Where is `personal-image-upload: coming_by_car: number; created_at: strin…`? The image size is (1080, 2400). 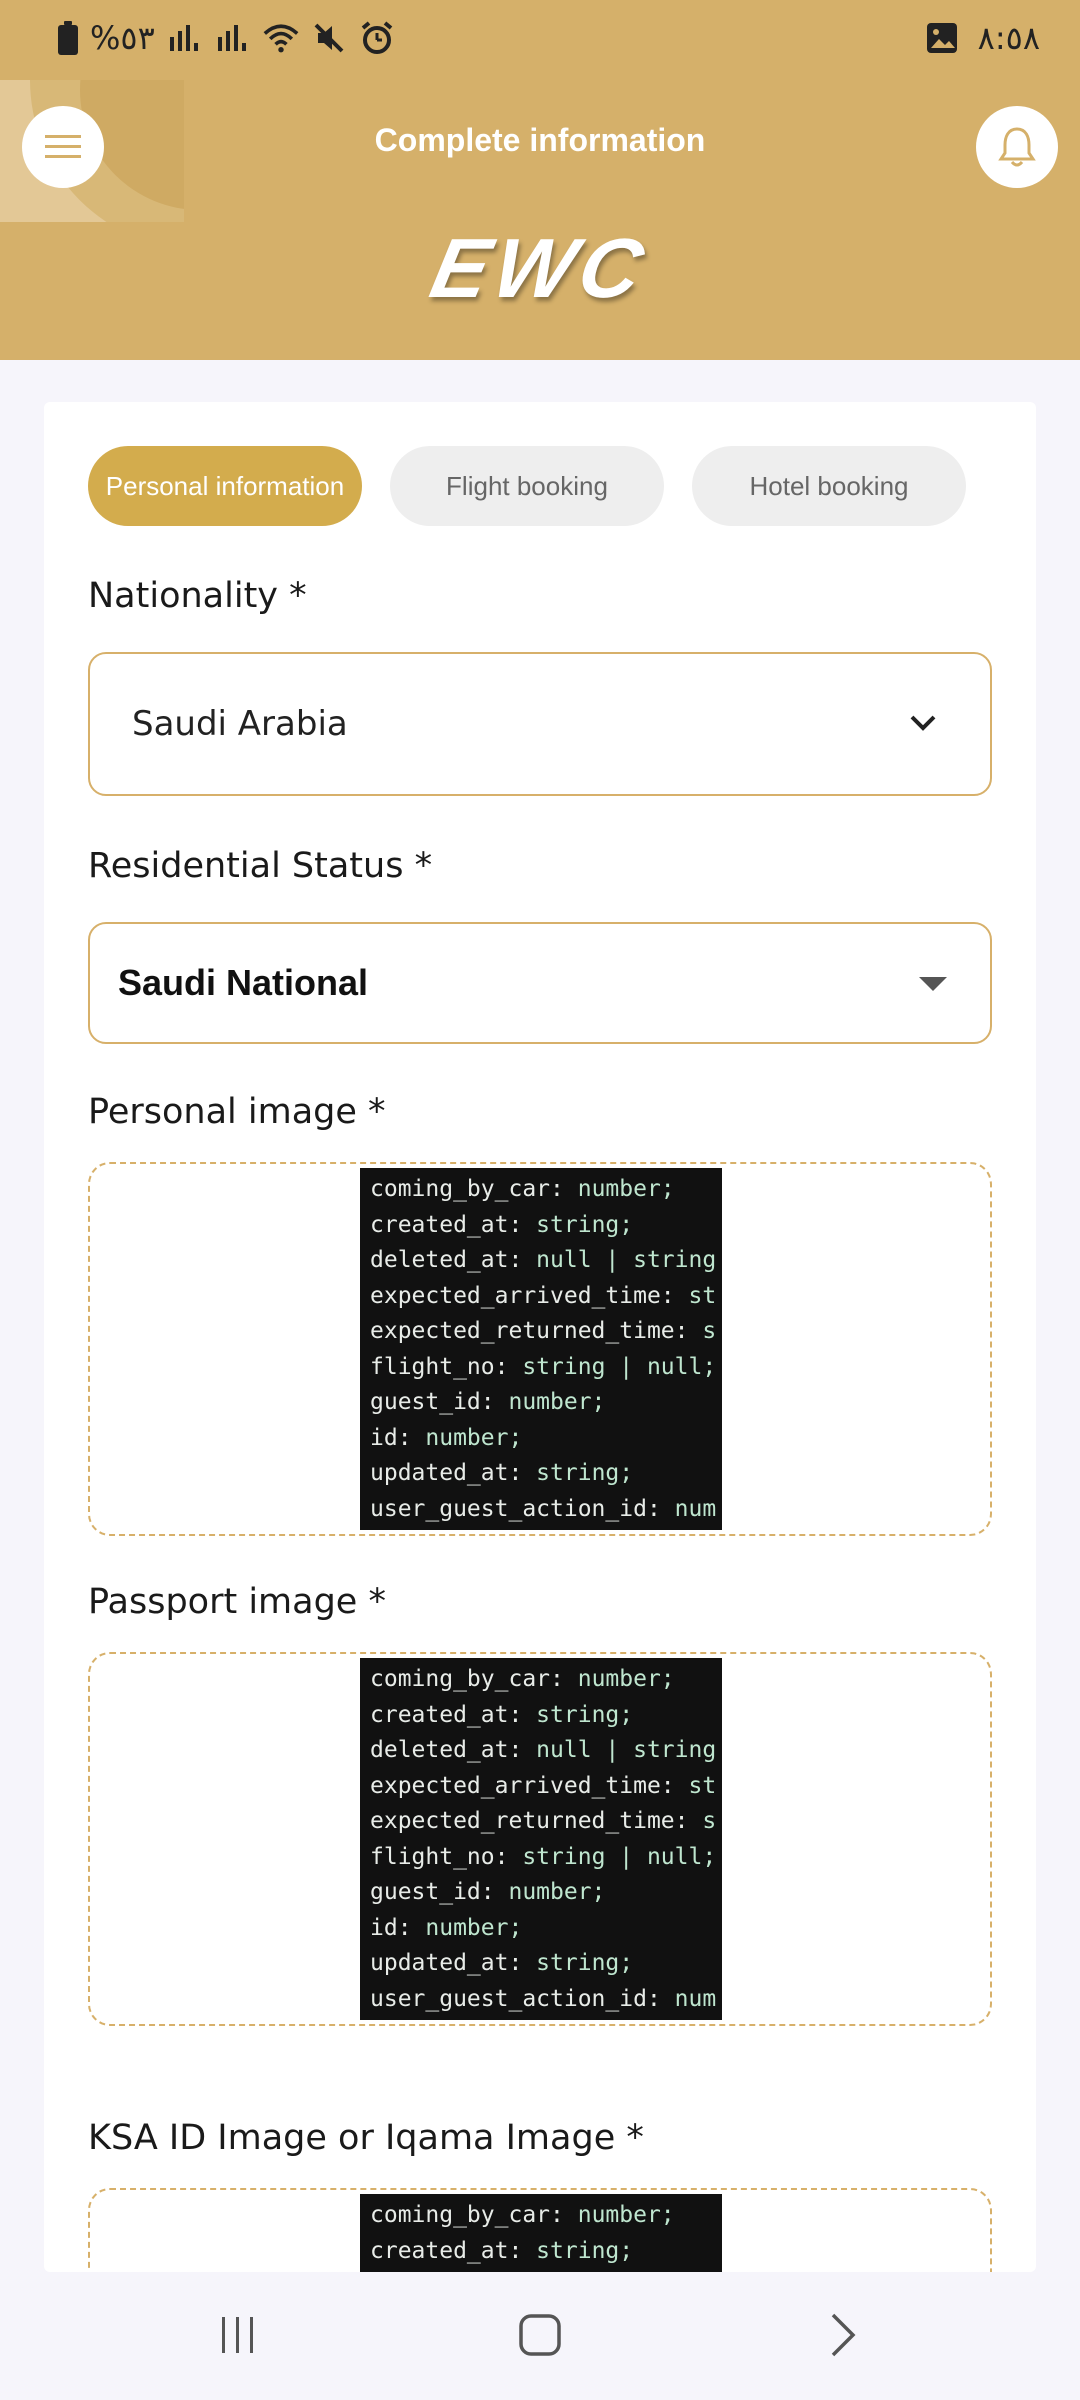 personal-image-upload: coming_by_car: number; created_at: strin… is located at coordinates (540, 1349).